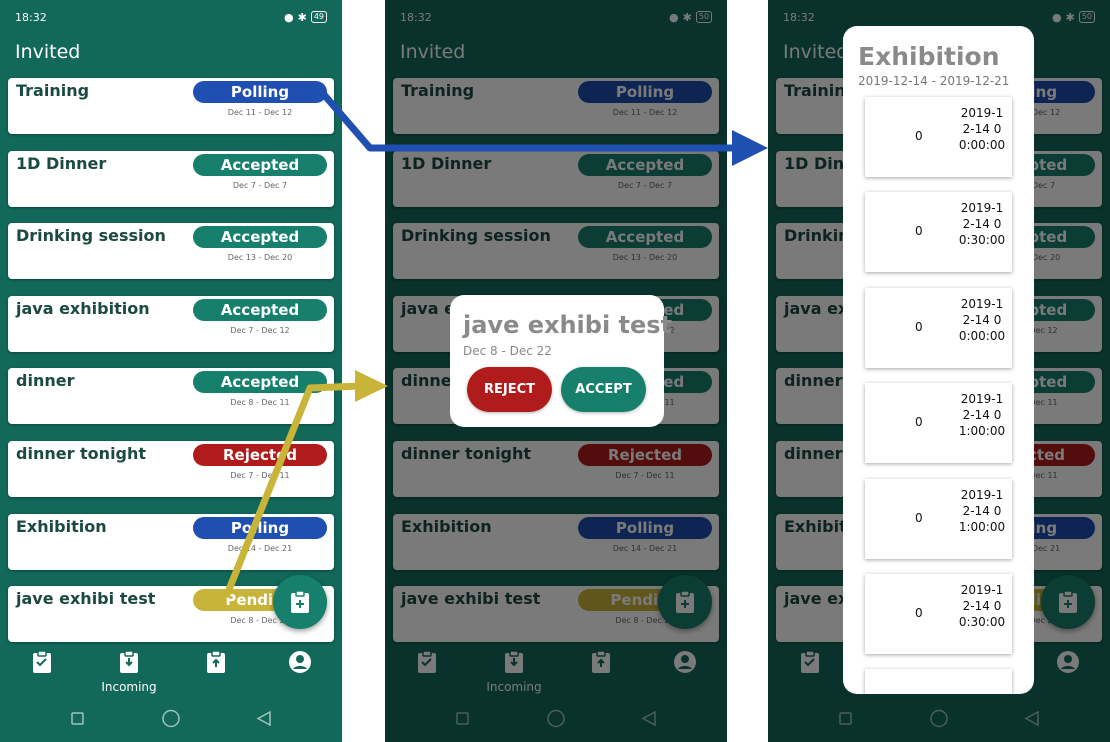 This screenshot has height=742, width=1110. Describe the element at coordinates (45, 381) in the screenshot. I see `event-title: dinner` at that location.